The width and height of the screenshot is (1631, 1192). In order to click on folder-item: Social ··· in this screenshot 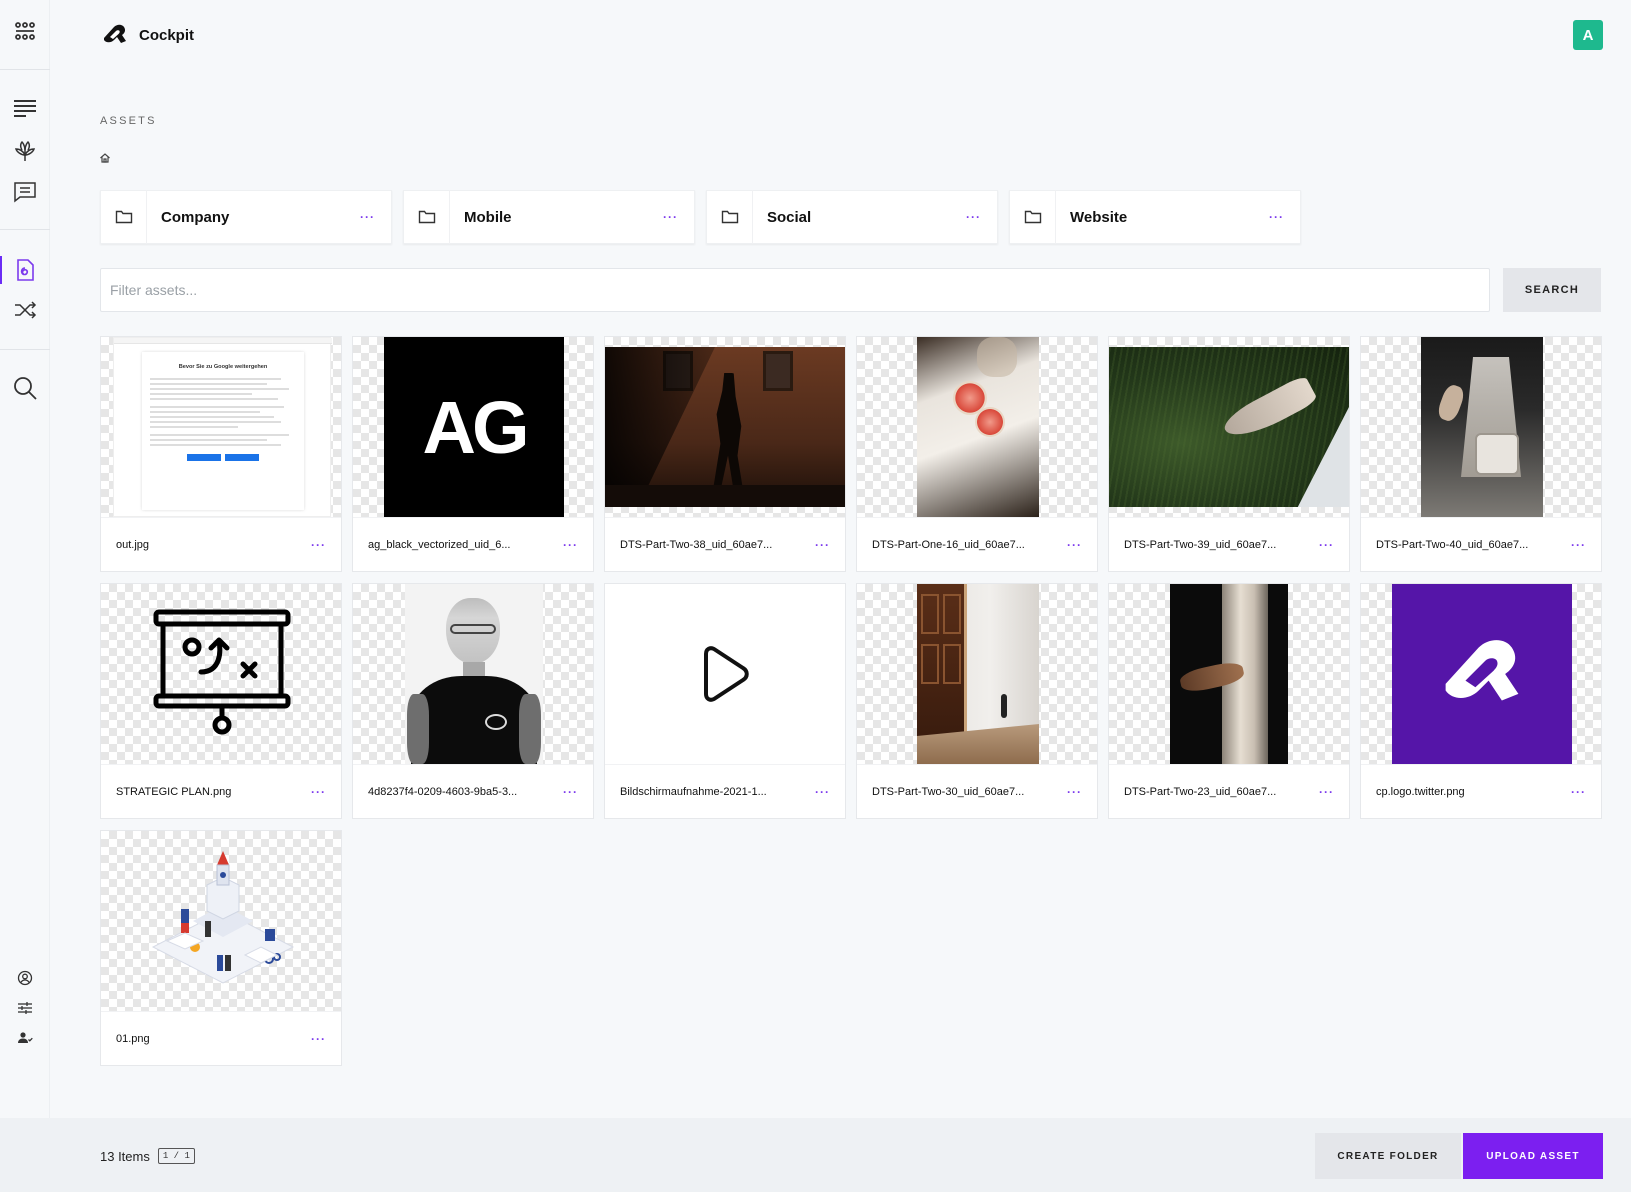, I will do `click(852, 217)`.